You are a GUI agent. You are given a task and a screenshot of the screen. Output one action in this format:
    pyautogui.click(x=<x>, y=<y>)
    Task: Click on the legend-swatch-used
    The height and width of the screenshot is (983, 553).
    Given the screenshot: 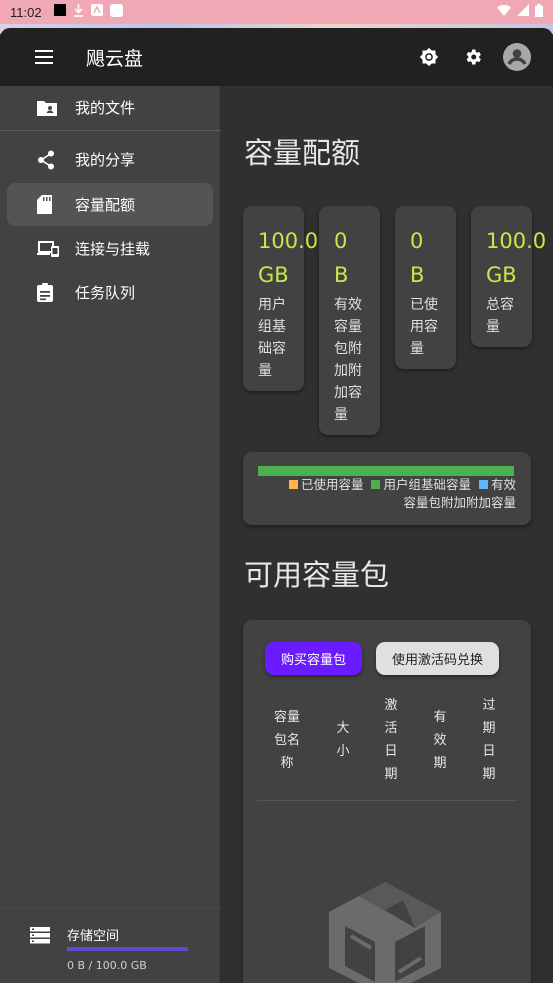 What is the action you would take?
    pyautogui.click(x=293, y=484)
    